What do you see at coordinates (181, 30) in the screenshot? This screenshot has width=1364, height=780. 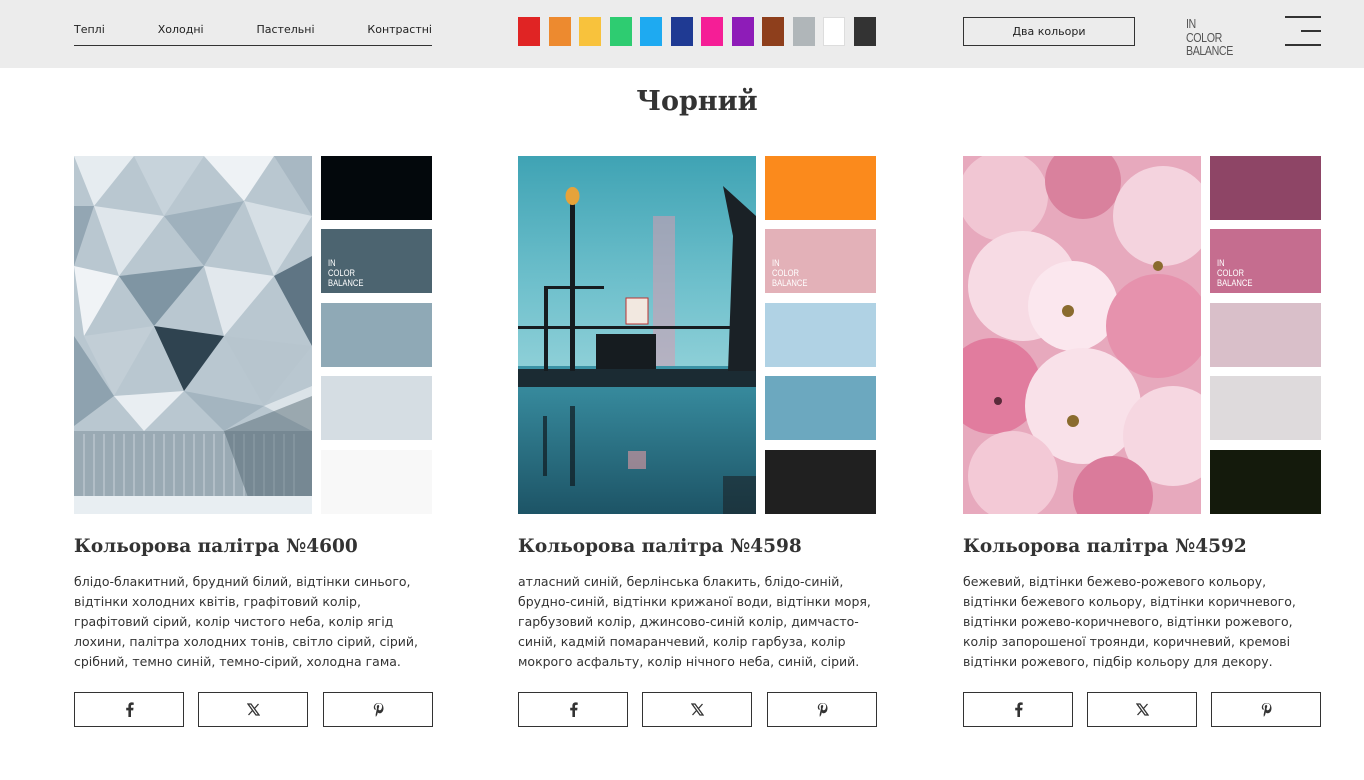 I see `nav-cold: Холодні` at bounding box center [181, 30].